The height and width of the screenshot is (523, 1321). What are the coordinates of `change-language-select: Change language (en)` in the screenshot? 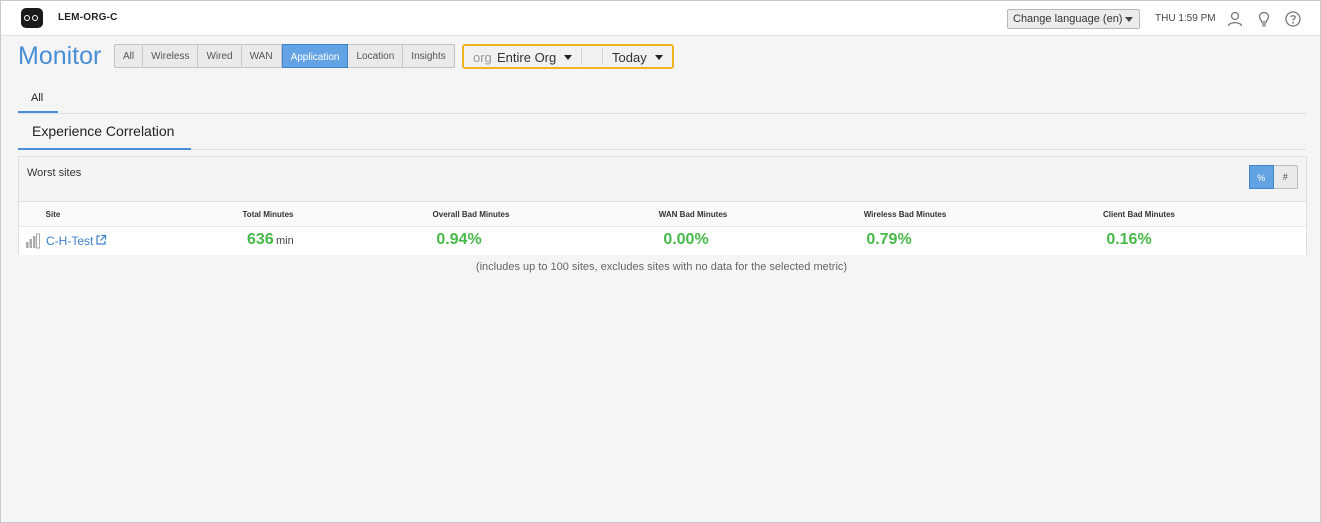 It's located at (1073, 19).